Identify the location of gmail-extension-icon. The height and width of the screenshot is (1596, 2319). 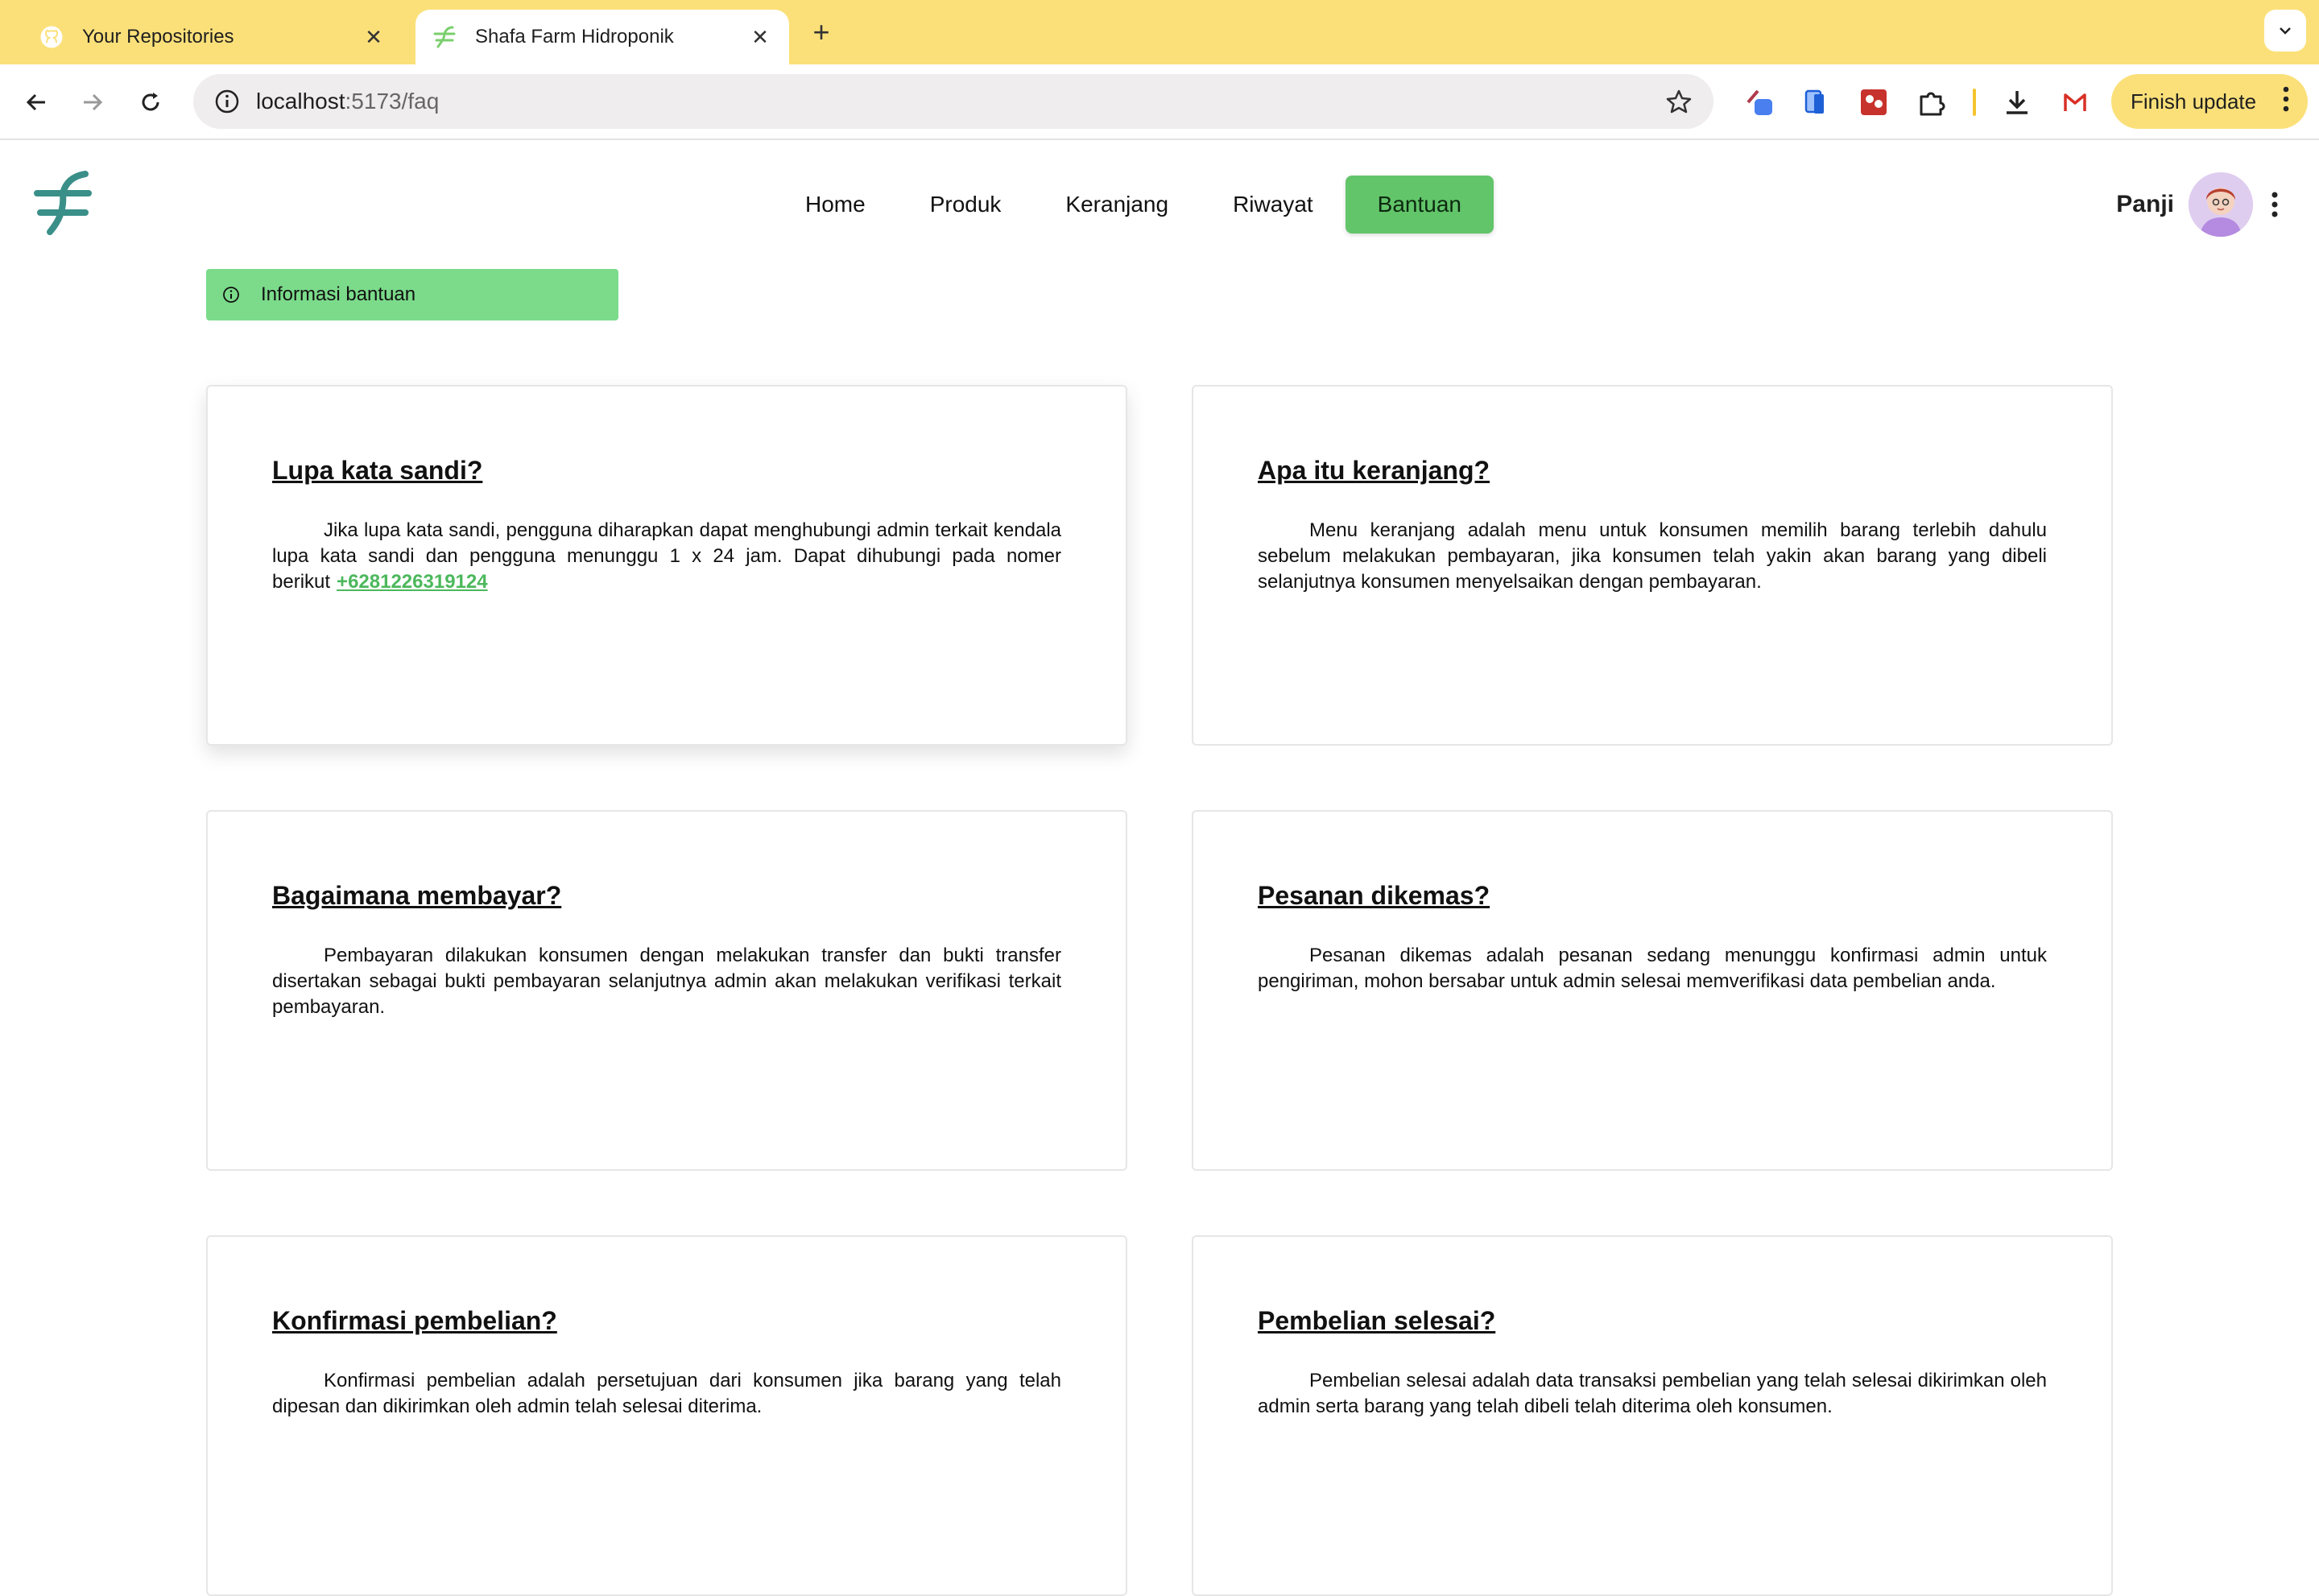
(2075, 102).